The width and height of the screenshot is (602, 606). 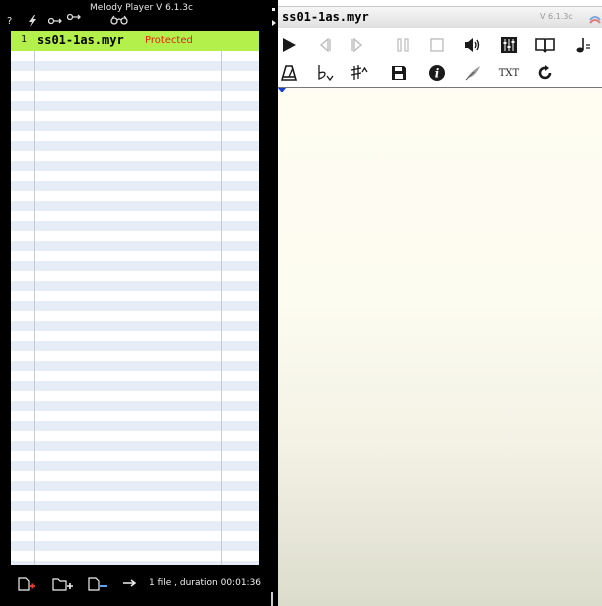 What do you see at coordinates (272, 599) in the screenshot?
I see `splitter-handle` at bounding box center [272, 599].